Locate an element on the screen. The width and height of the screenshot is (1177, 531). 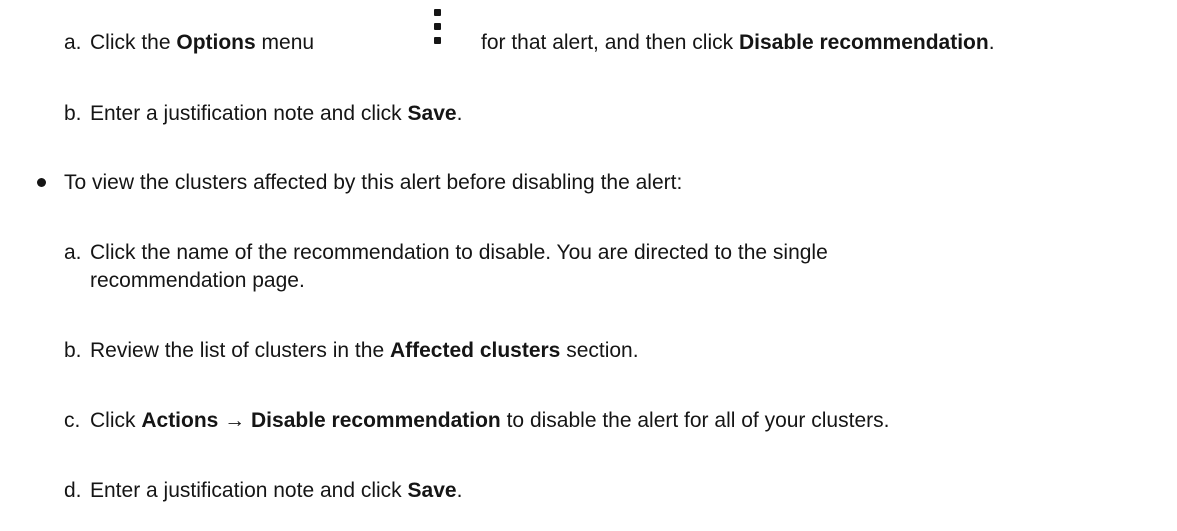
actions-disable-term: Actions → Disable recommendation is located at coordinates (321, 420).